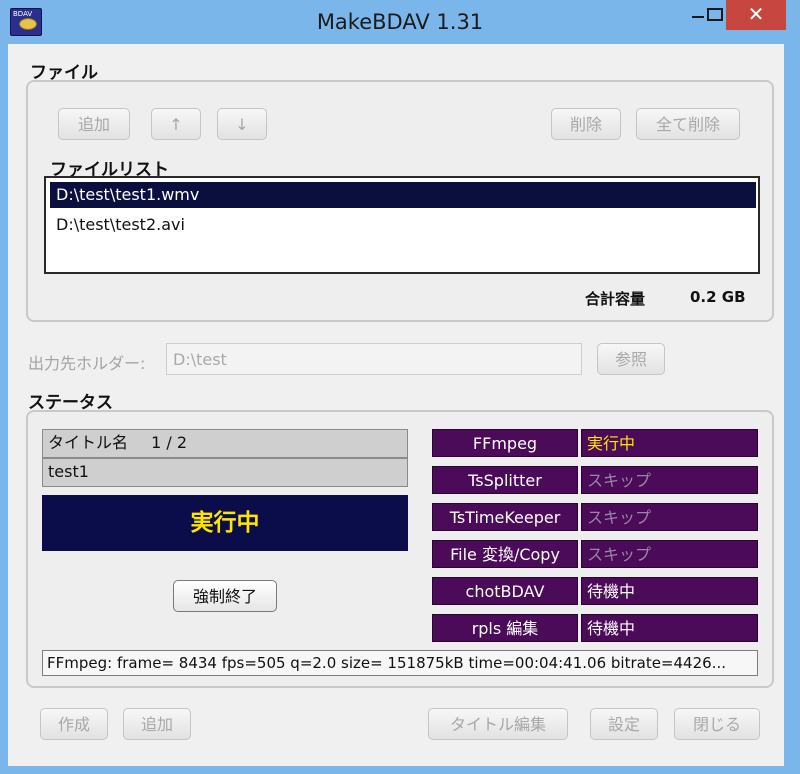 The image size is (800, 774). I want to click on delete-all-button: 全て削除, so click(688, 124).